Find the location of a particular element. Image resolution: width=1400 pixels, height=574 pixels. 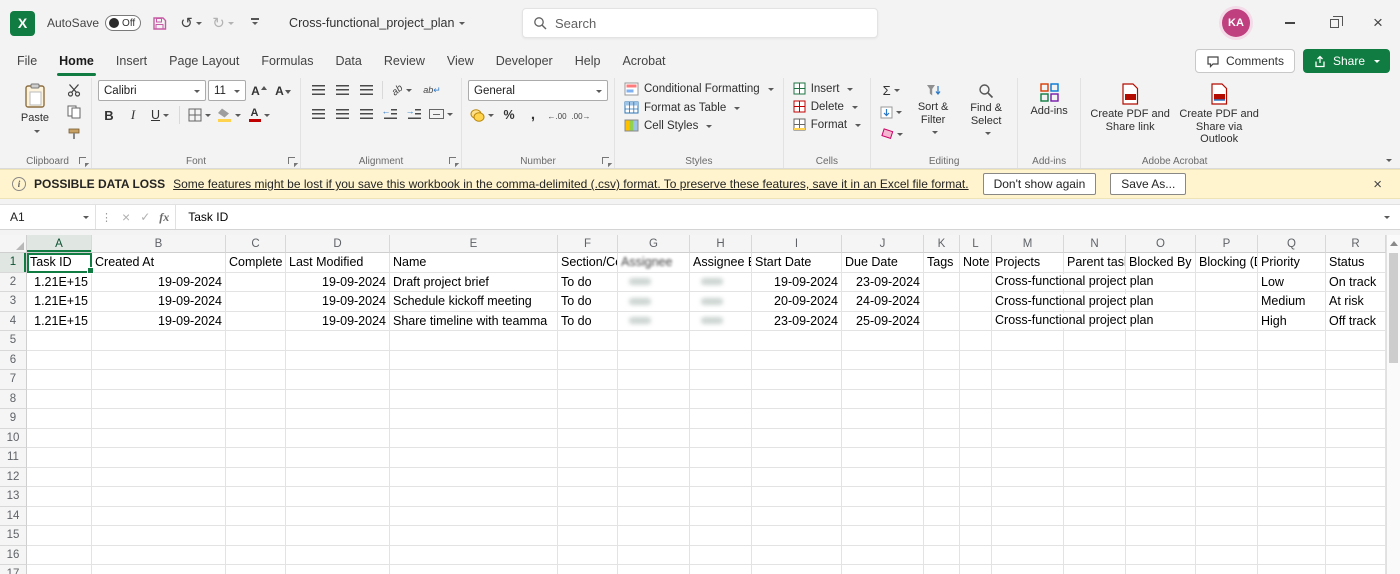

cell-D3: 19-09-2024 is located at coordinates (338, 302).